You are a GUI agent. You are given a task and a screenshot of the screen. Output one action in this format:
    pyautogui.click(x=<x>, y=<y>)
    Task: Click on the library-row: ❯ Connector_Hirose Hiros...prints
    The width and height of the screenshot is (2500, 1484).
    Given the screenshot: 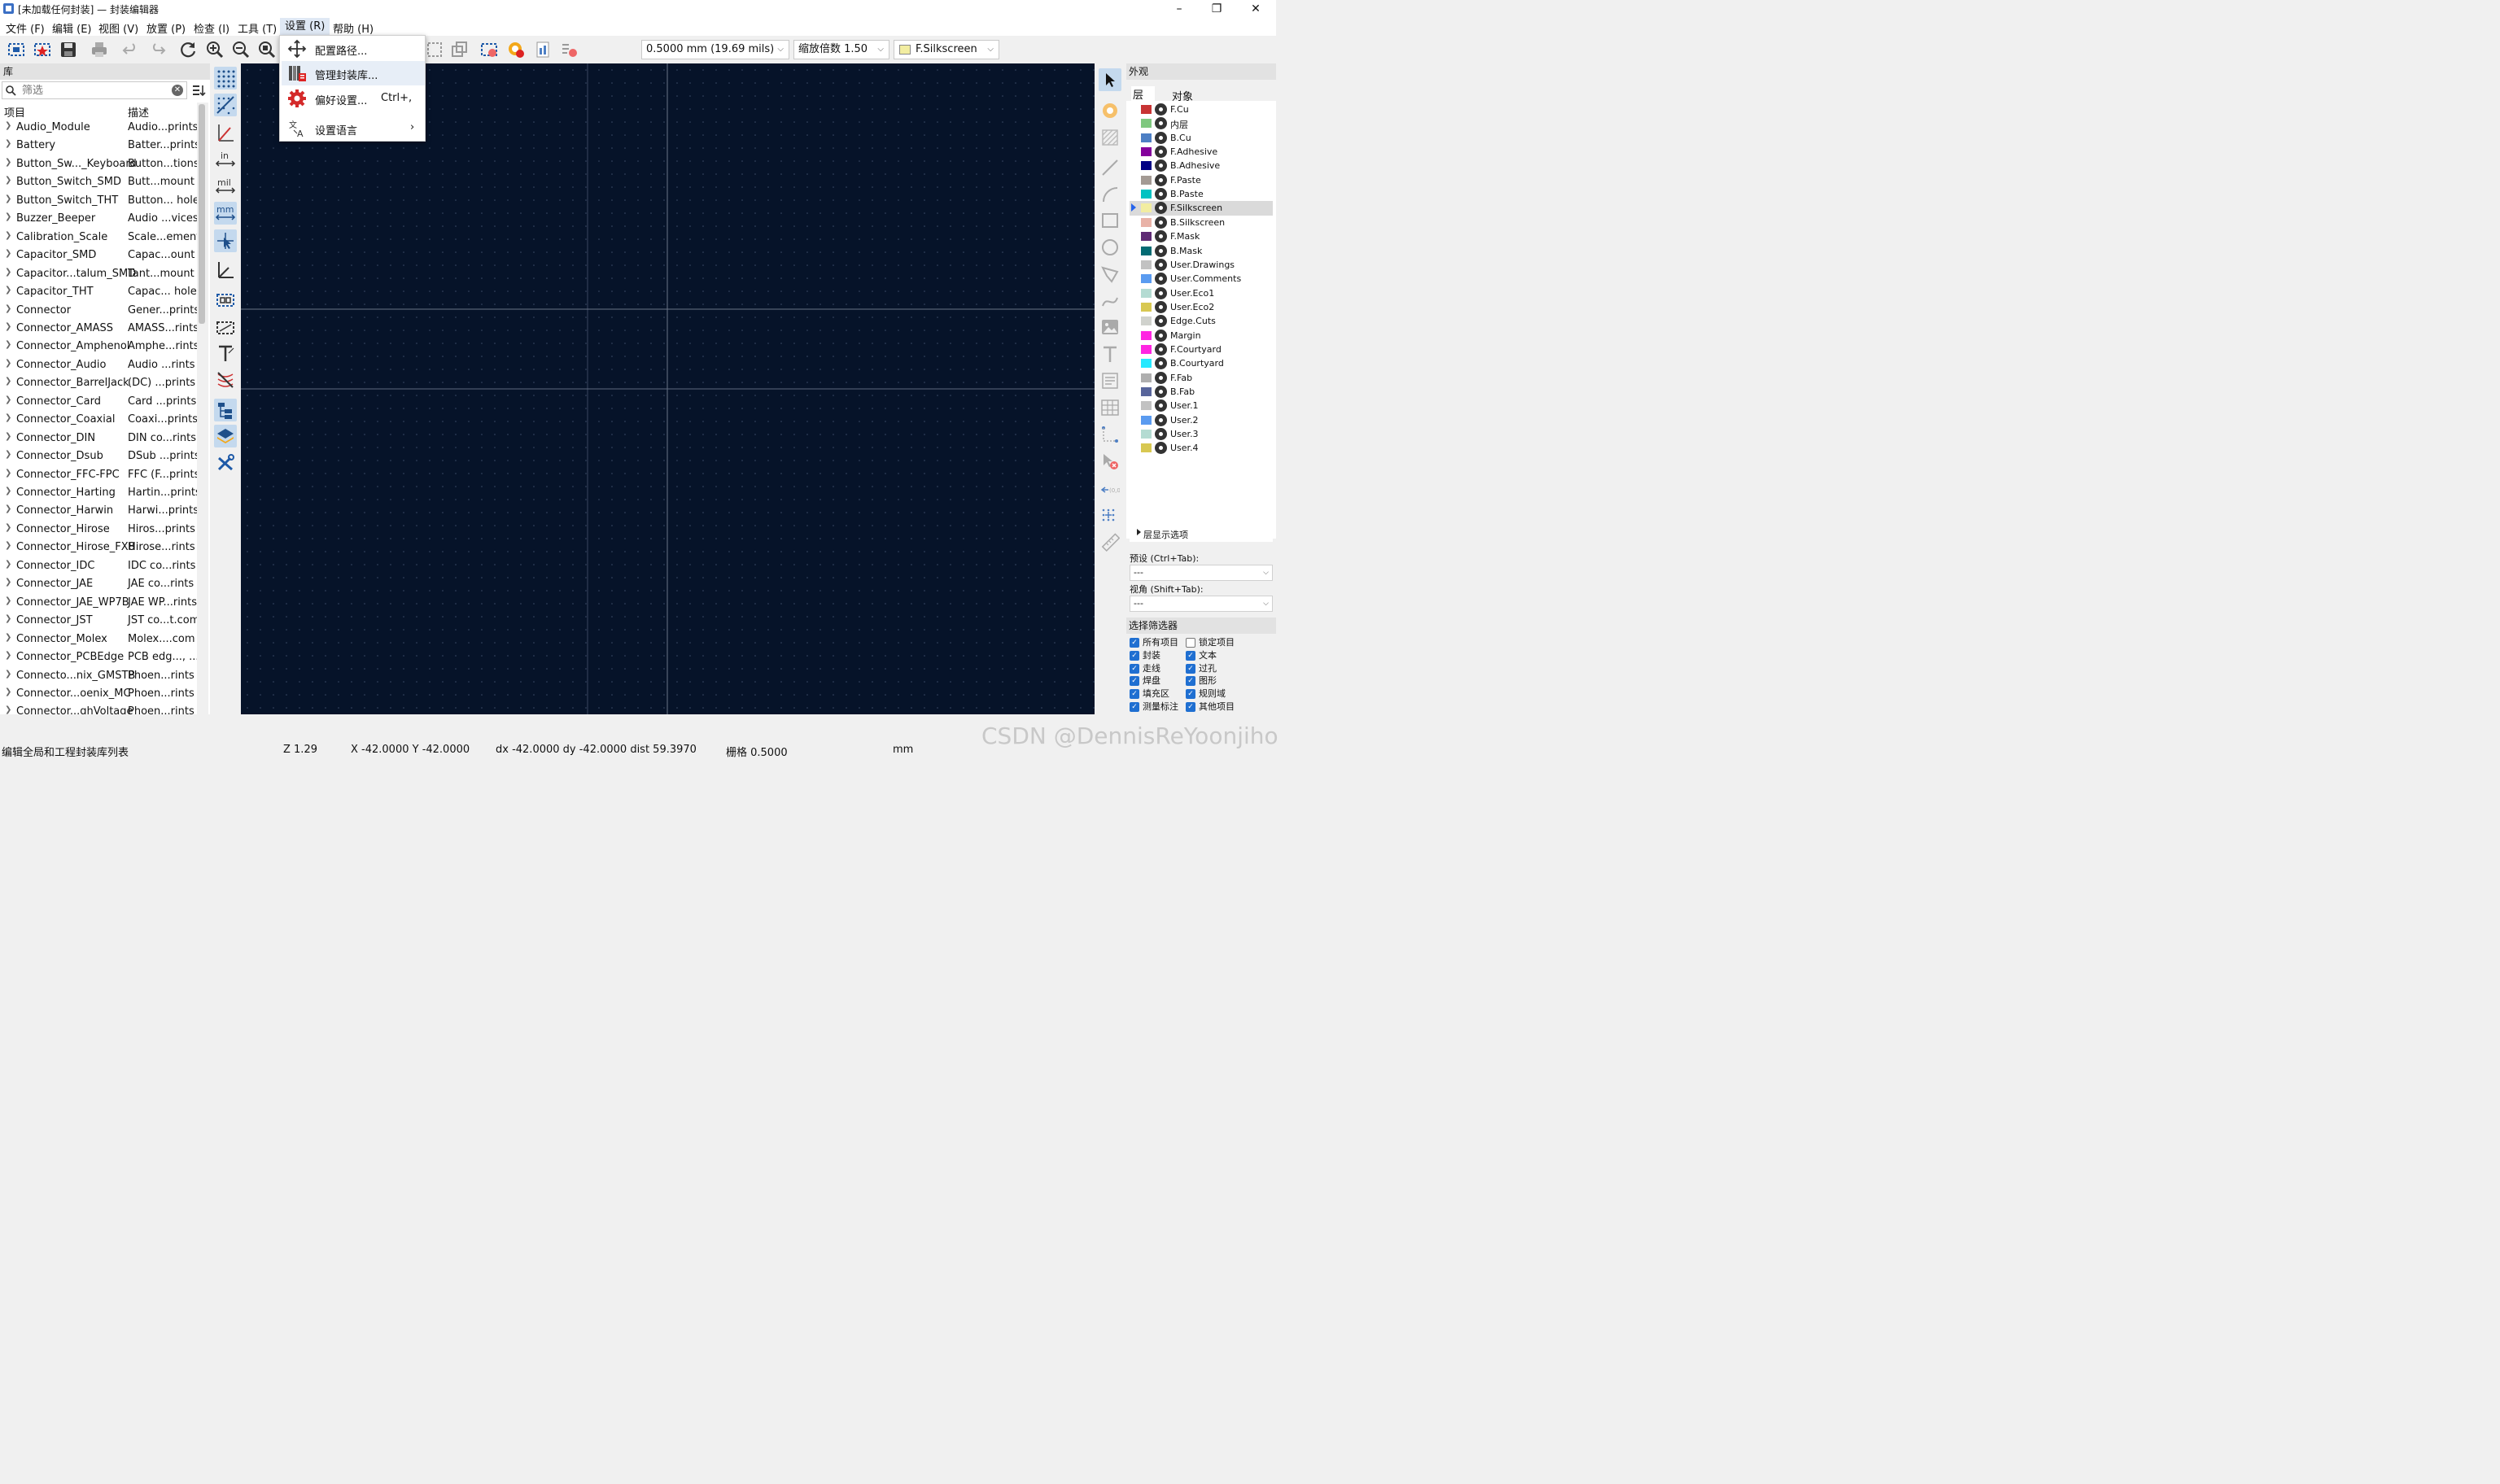 What is the action you would take?
    pyautogui.click(x=97, y=530)
    